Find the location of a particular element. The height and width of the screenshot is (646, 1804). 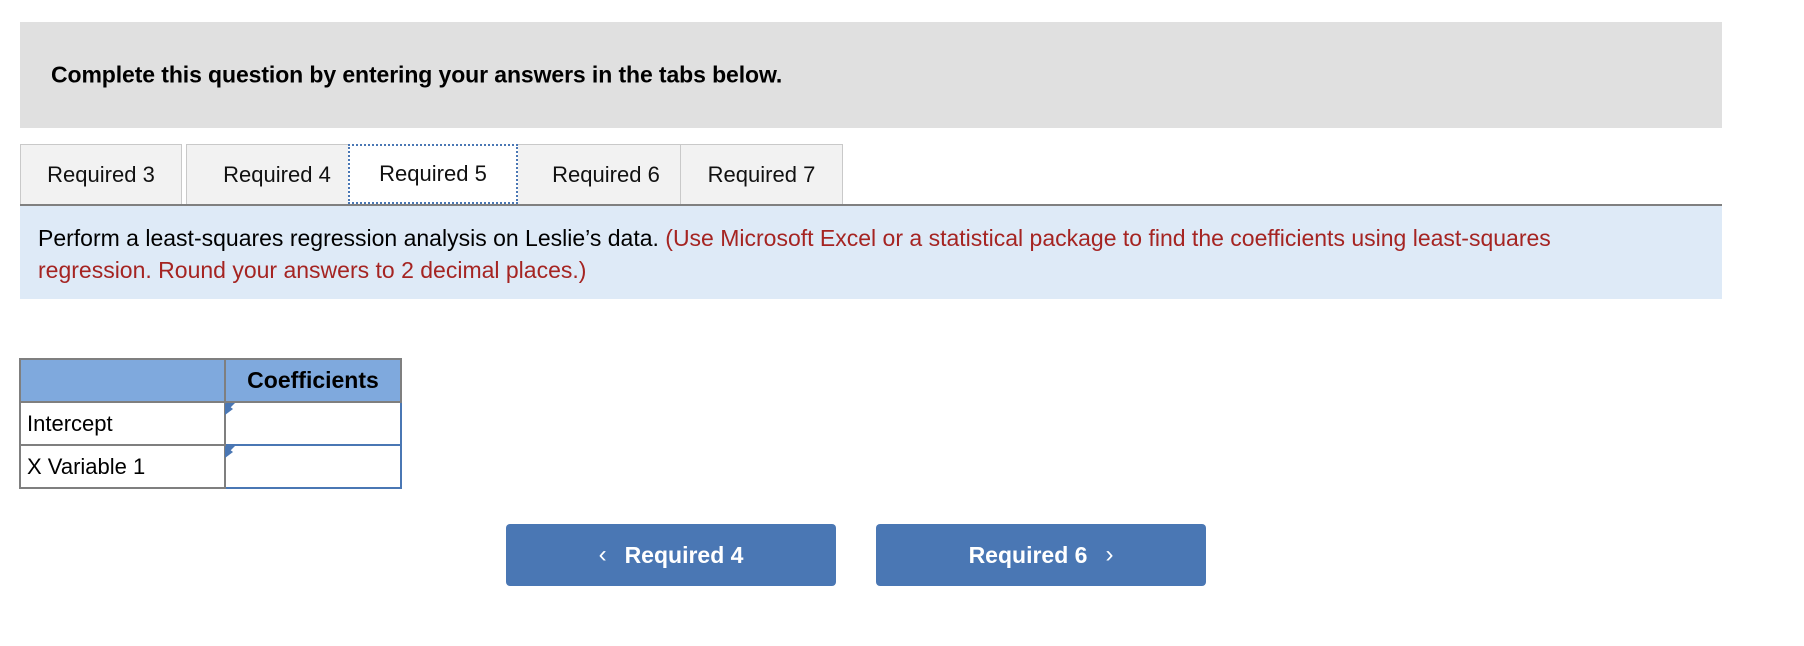

tab-required-6: Required 6 is located at coordinates (606, 174).